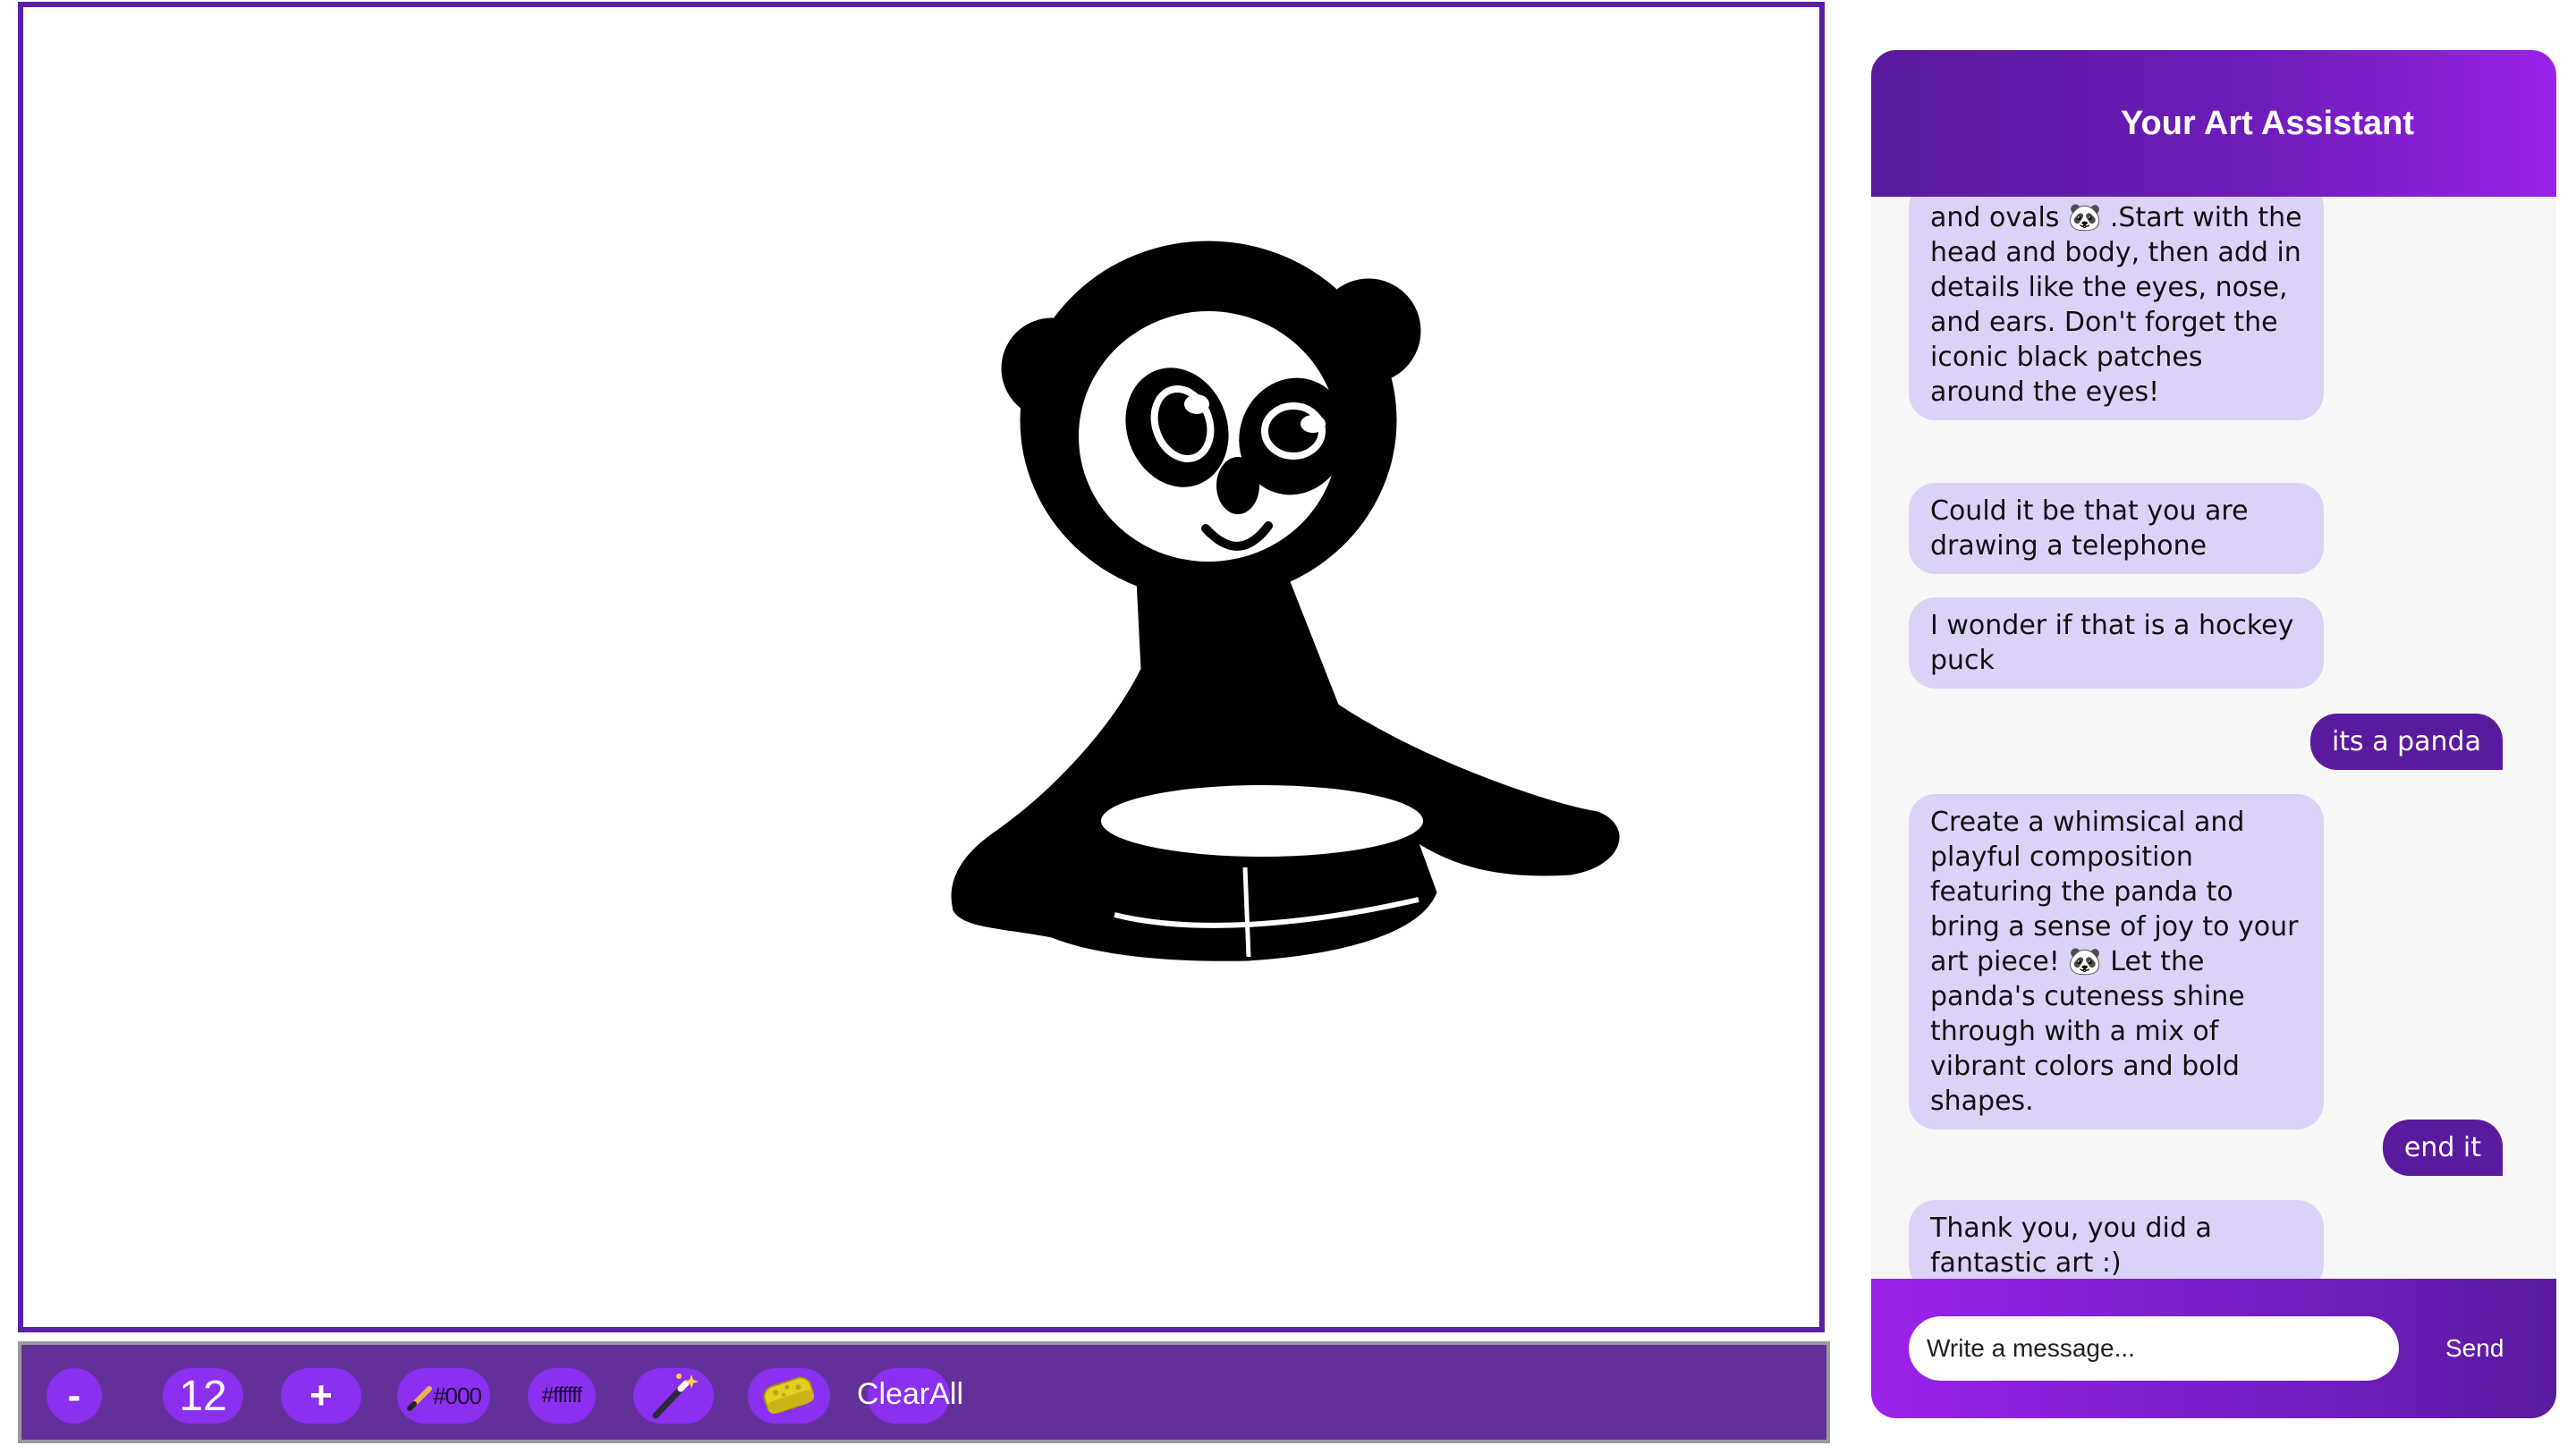  I want to click on panda-nose, so click(1237, 485).